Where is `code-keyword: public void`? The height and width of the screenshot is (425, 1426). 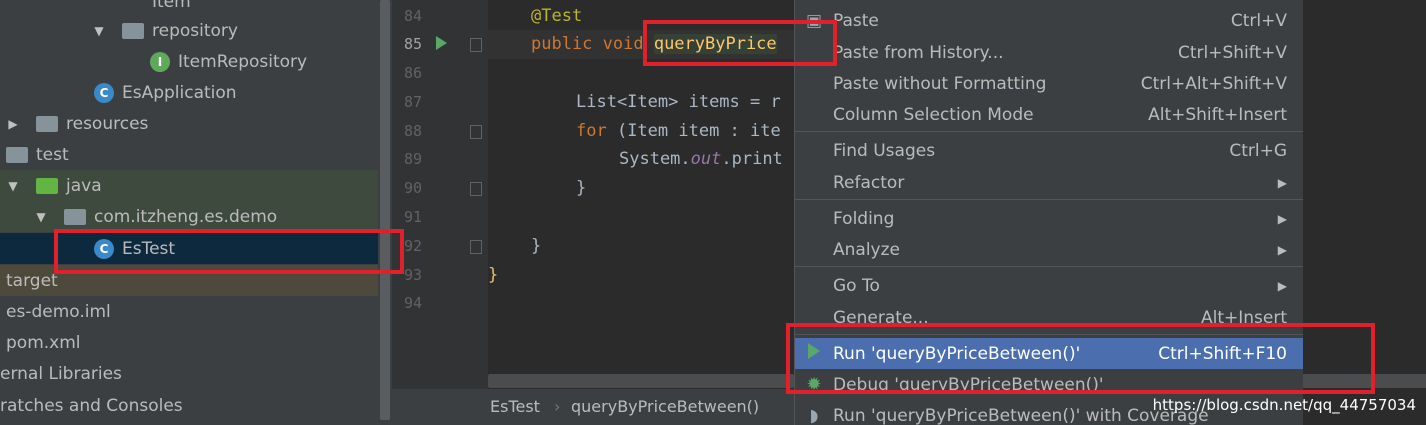 code-keyword: public void is located at coordinates (592, 44).